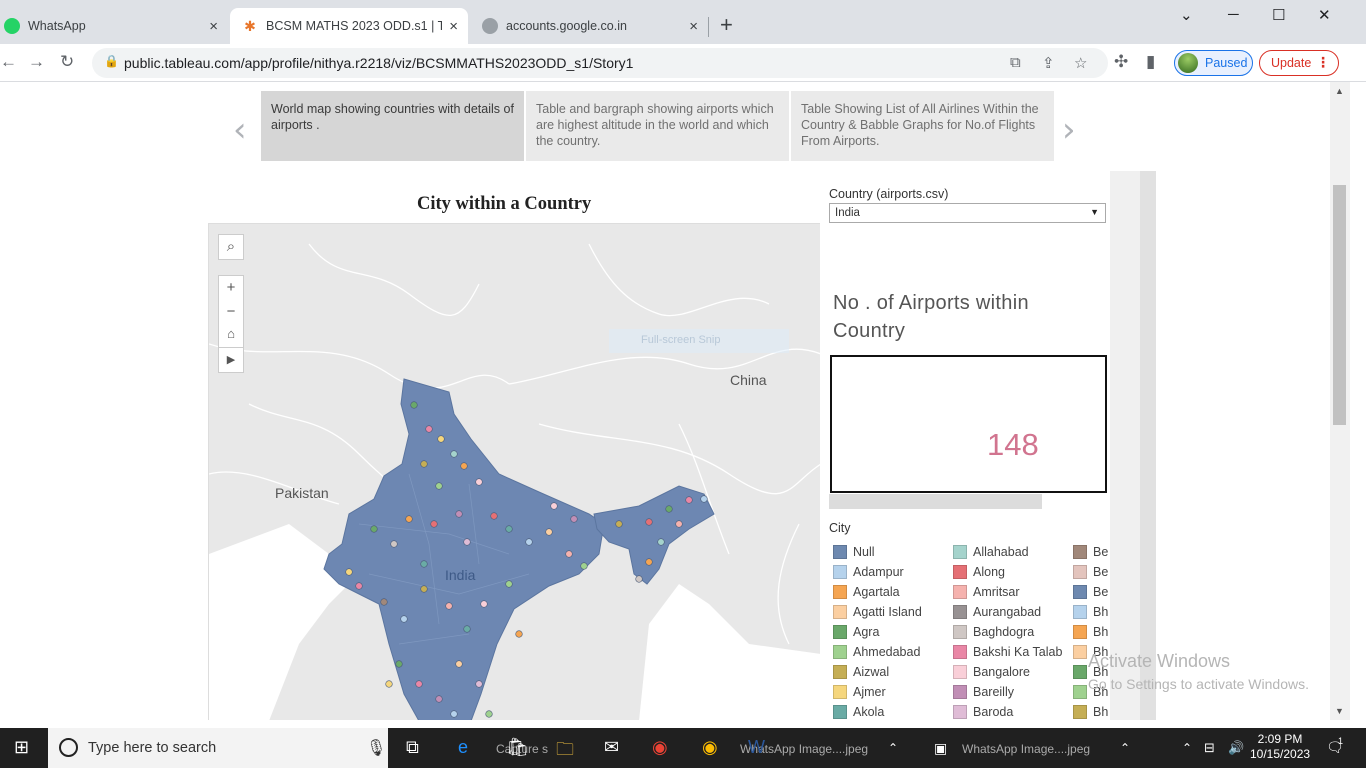 This screenshot has height=768, width=1366. Describe the element at coordinates (1233, 14) in the screenshot. I see `minimize-icon: ─` at that location.